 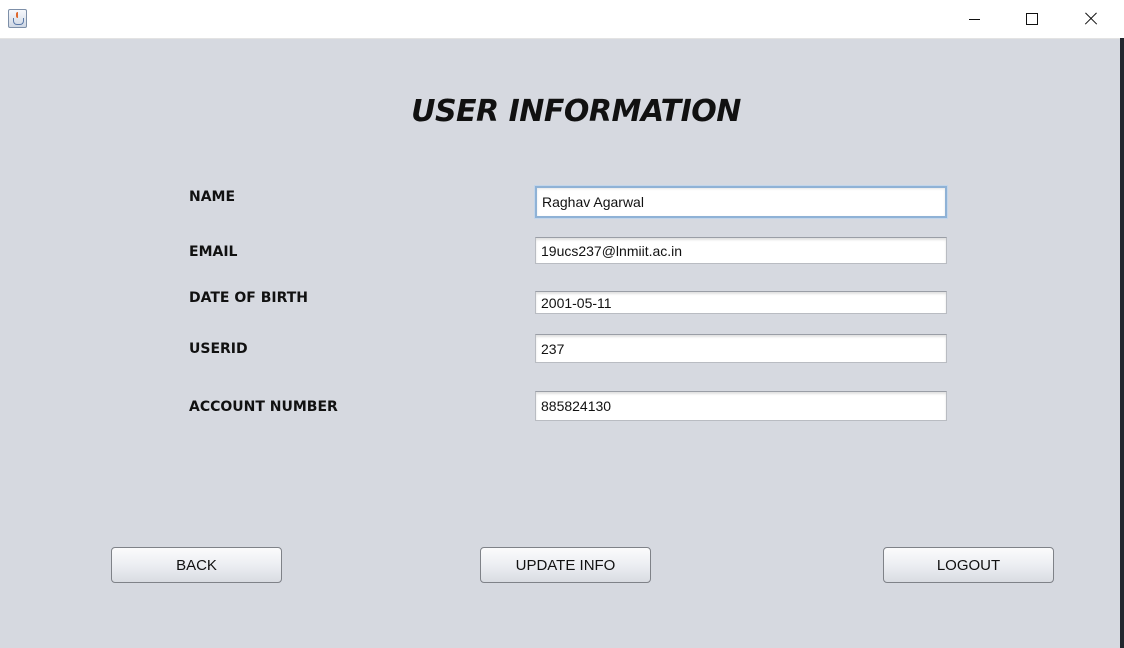 What do you see at coordinates (741, 302) in the screenshot?
I see `dob-field: 2001-05-11` at bounding box center [741, 302].